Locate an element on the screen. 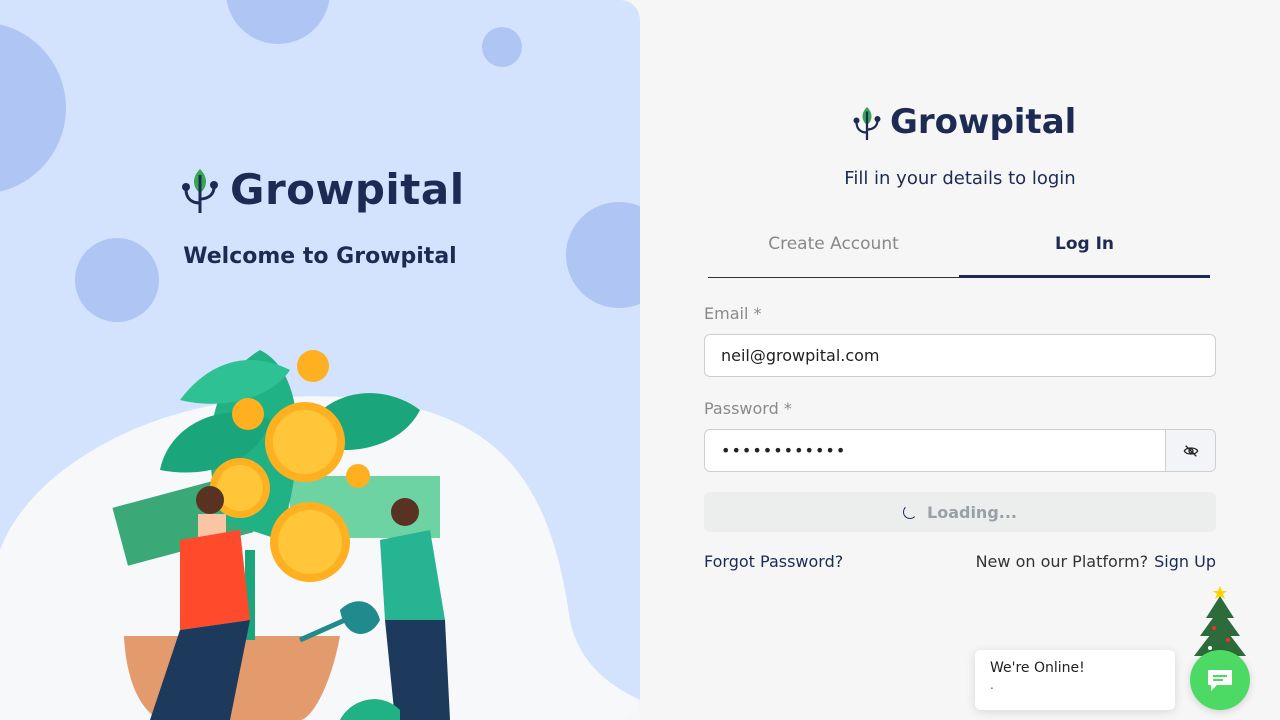  auth-tabs: Create Account Log In is located at coordinates (959, 251).